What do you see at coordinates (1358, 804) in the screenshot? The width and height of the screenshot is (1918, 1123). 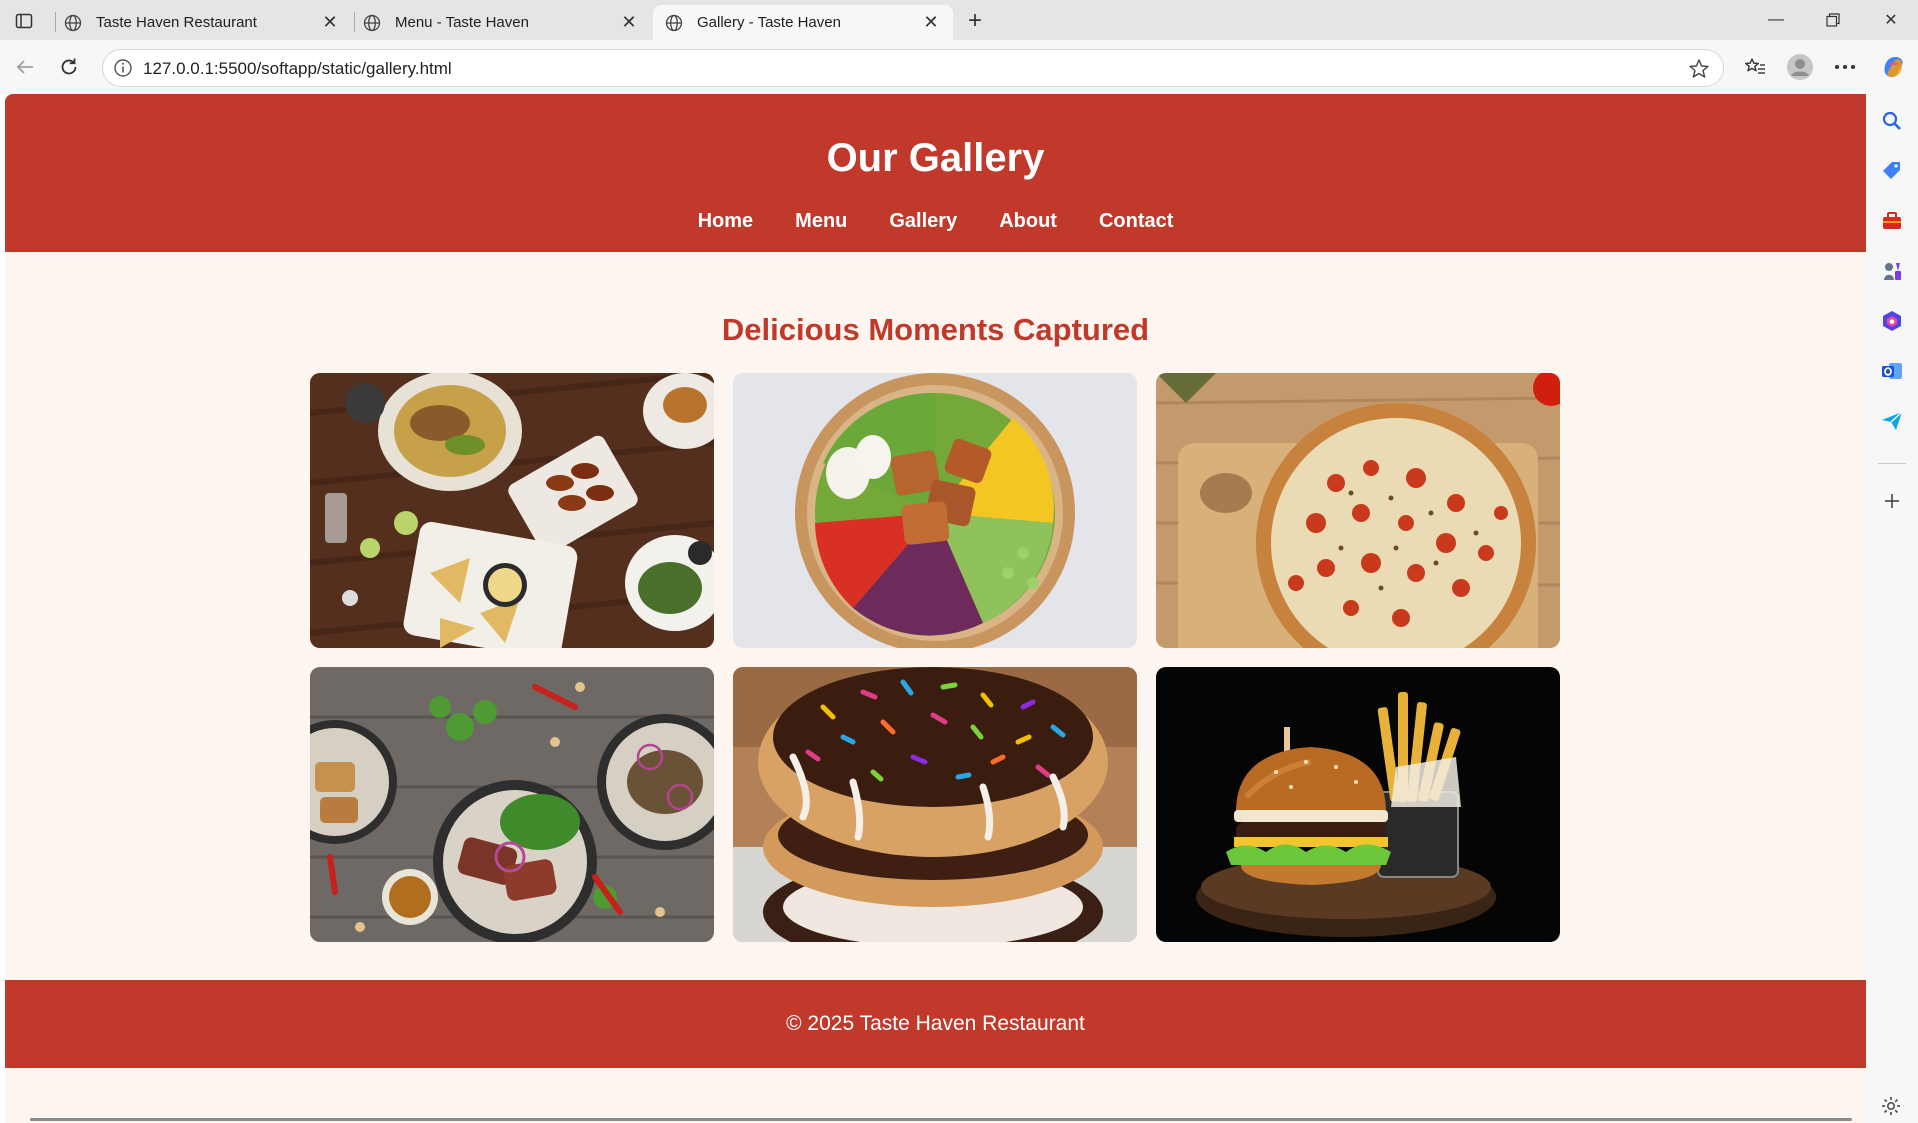 I see `gallery-image-burger` at bounding box center [1358, 804].